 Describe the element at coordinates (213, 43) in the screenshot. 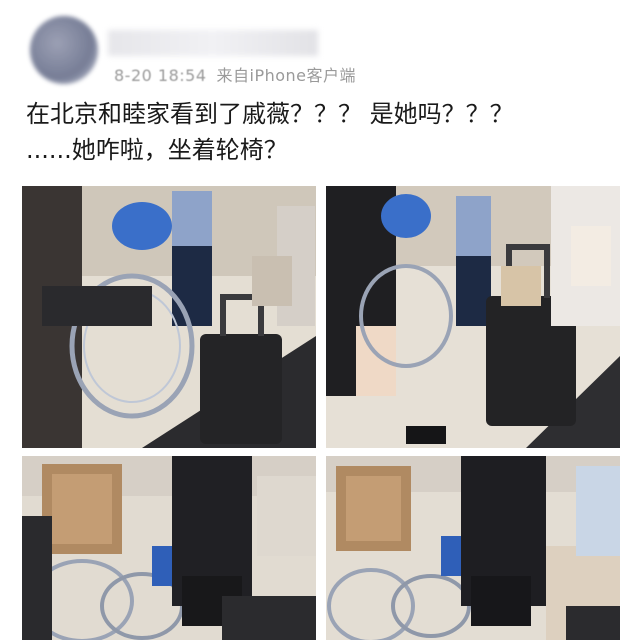

I see `author-name-blurred` at that location.